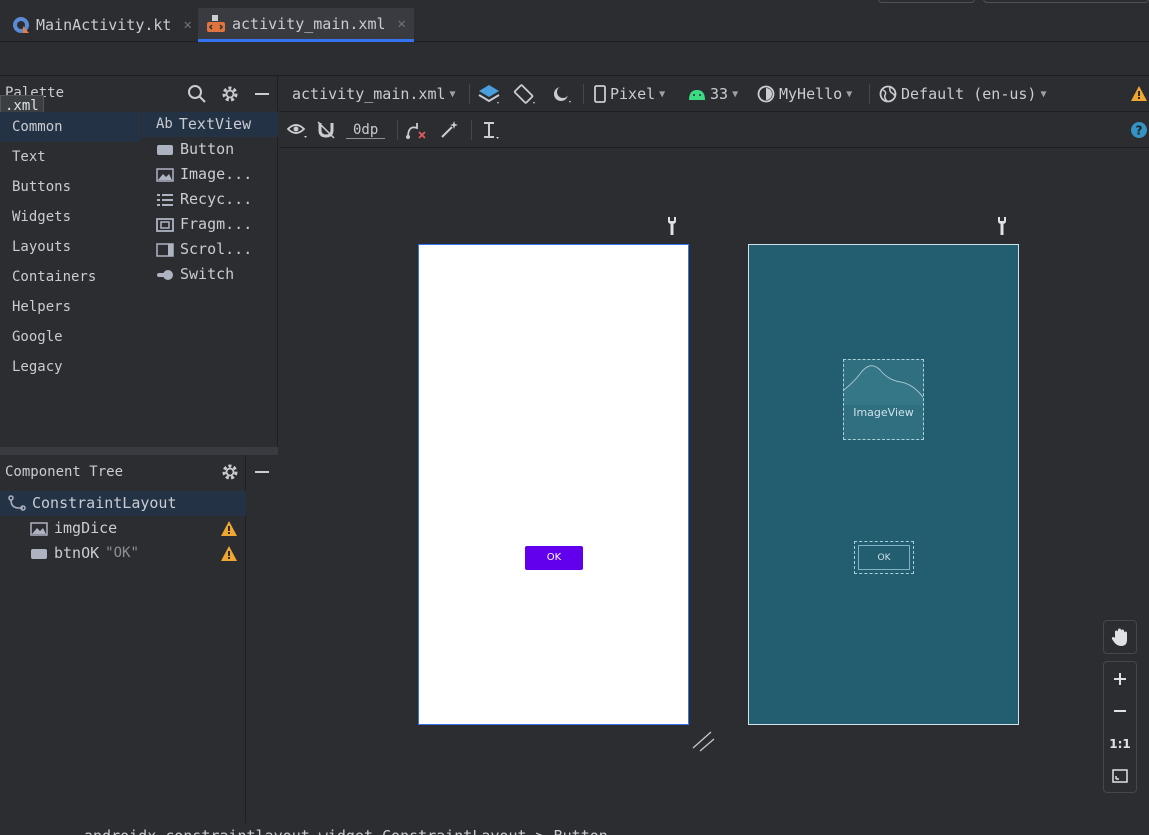  Describe the element at coordinates (703, 742) in the screenshot. I see `resize-handle-icon` at that location.